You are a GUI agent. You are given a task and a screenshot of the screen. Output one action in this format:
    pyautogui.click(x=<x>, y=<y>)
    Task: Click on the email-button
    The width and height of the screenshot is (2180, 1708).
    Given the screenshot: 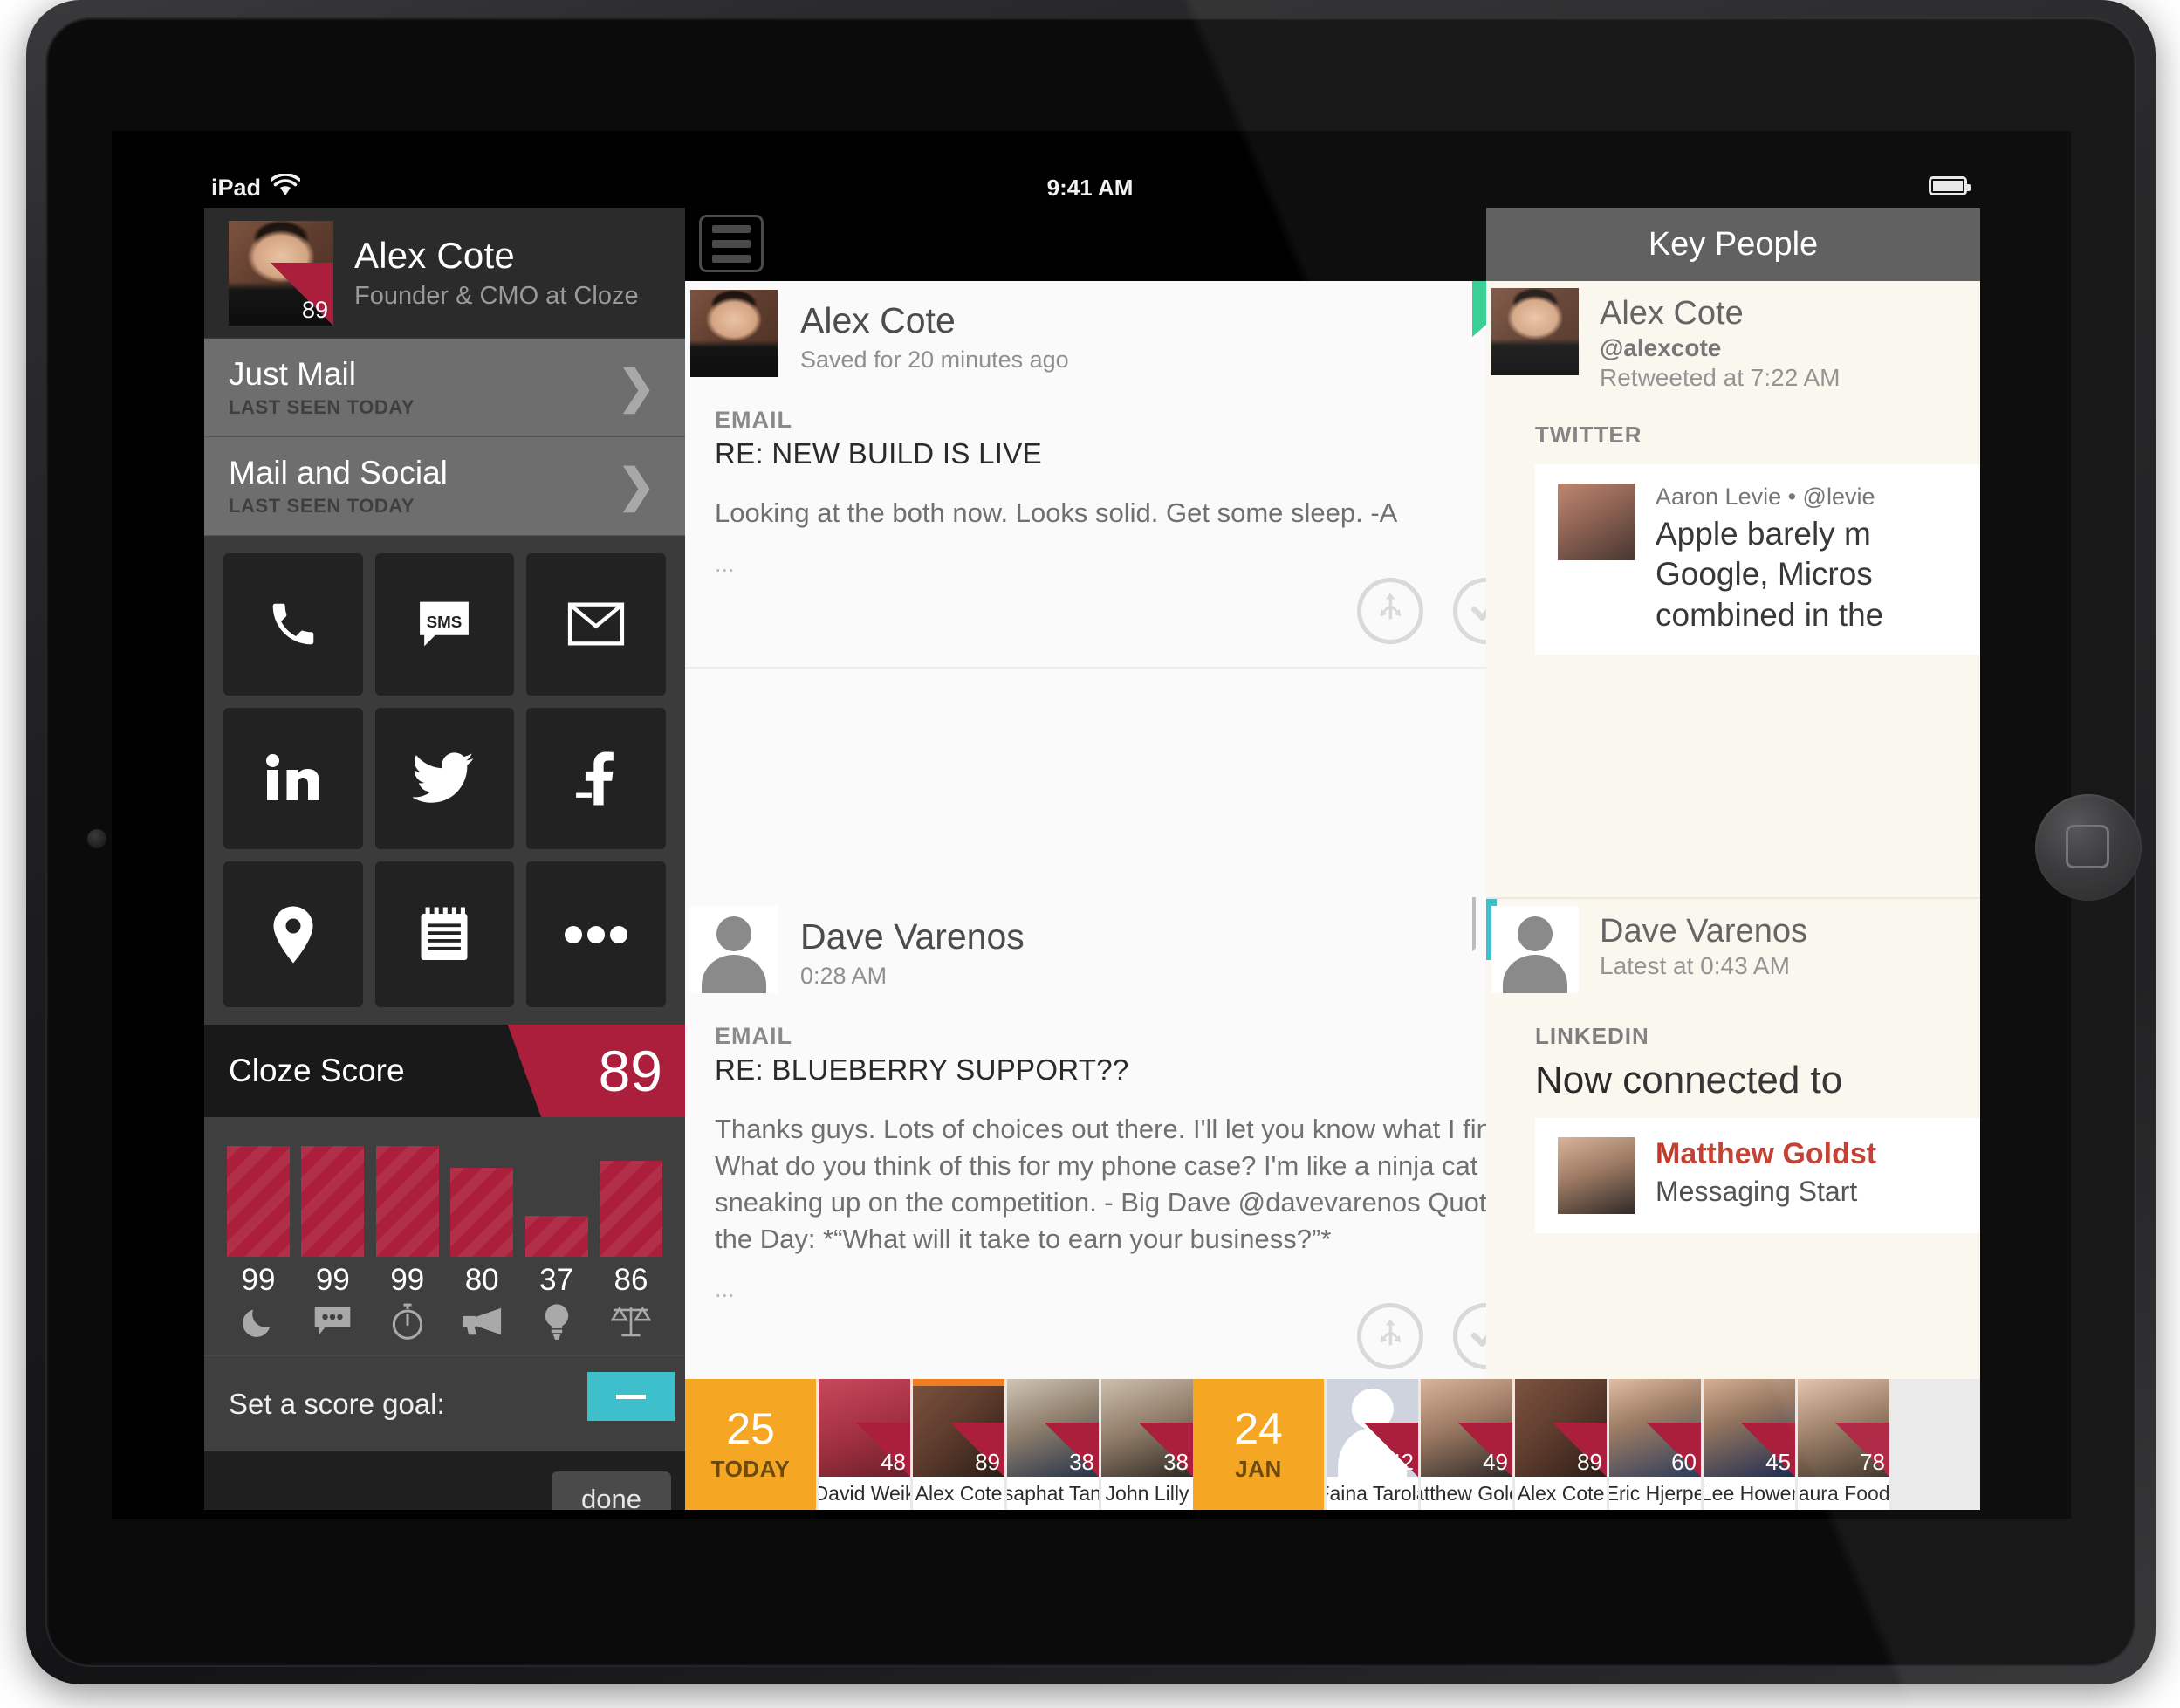 What is the action you would take?
    pyautogui.click(x=596, y=624)
    